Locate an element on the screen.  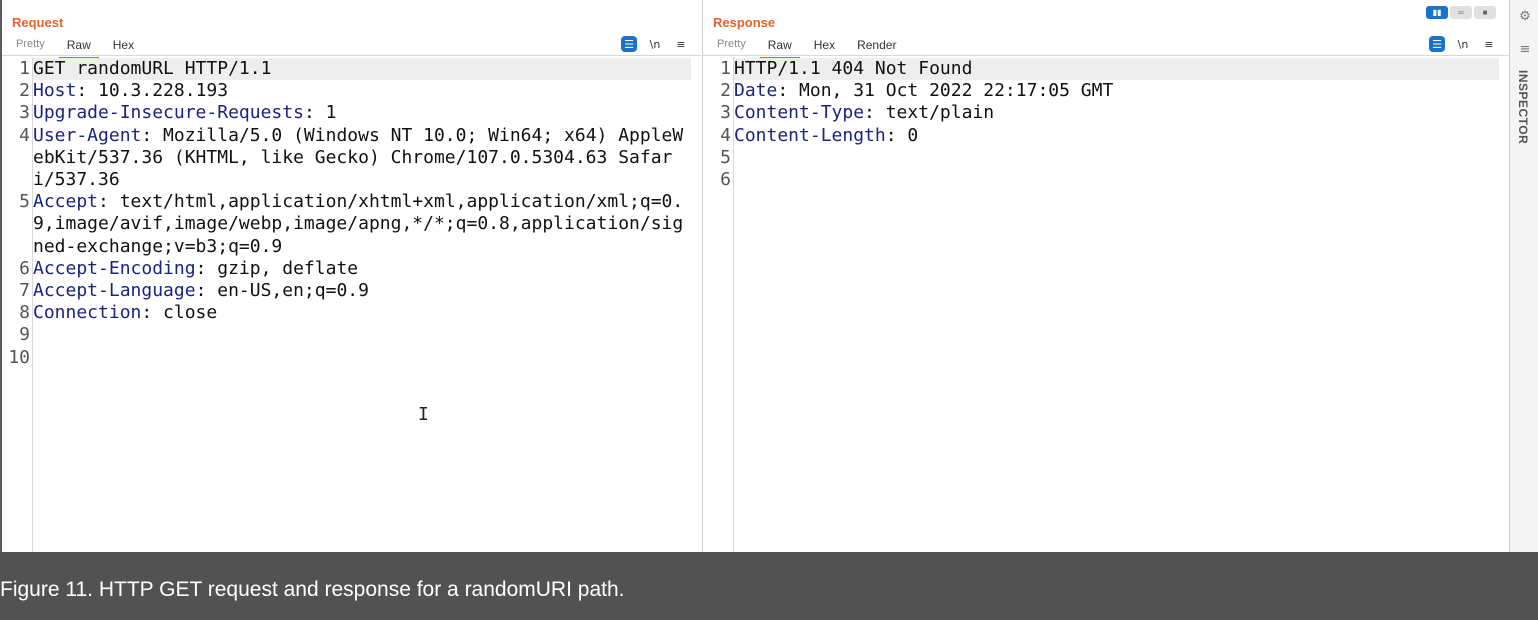
line-number: 10 is located at coordinates (19, 357).